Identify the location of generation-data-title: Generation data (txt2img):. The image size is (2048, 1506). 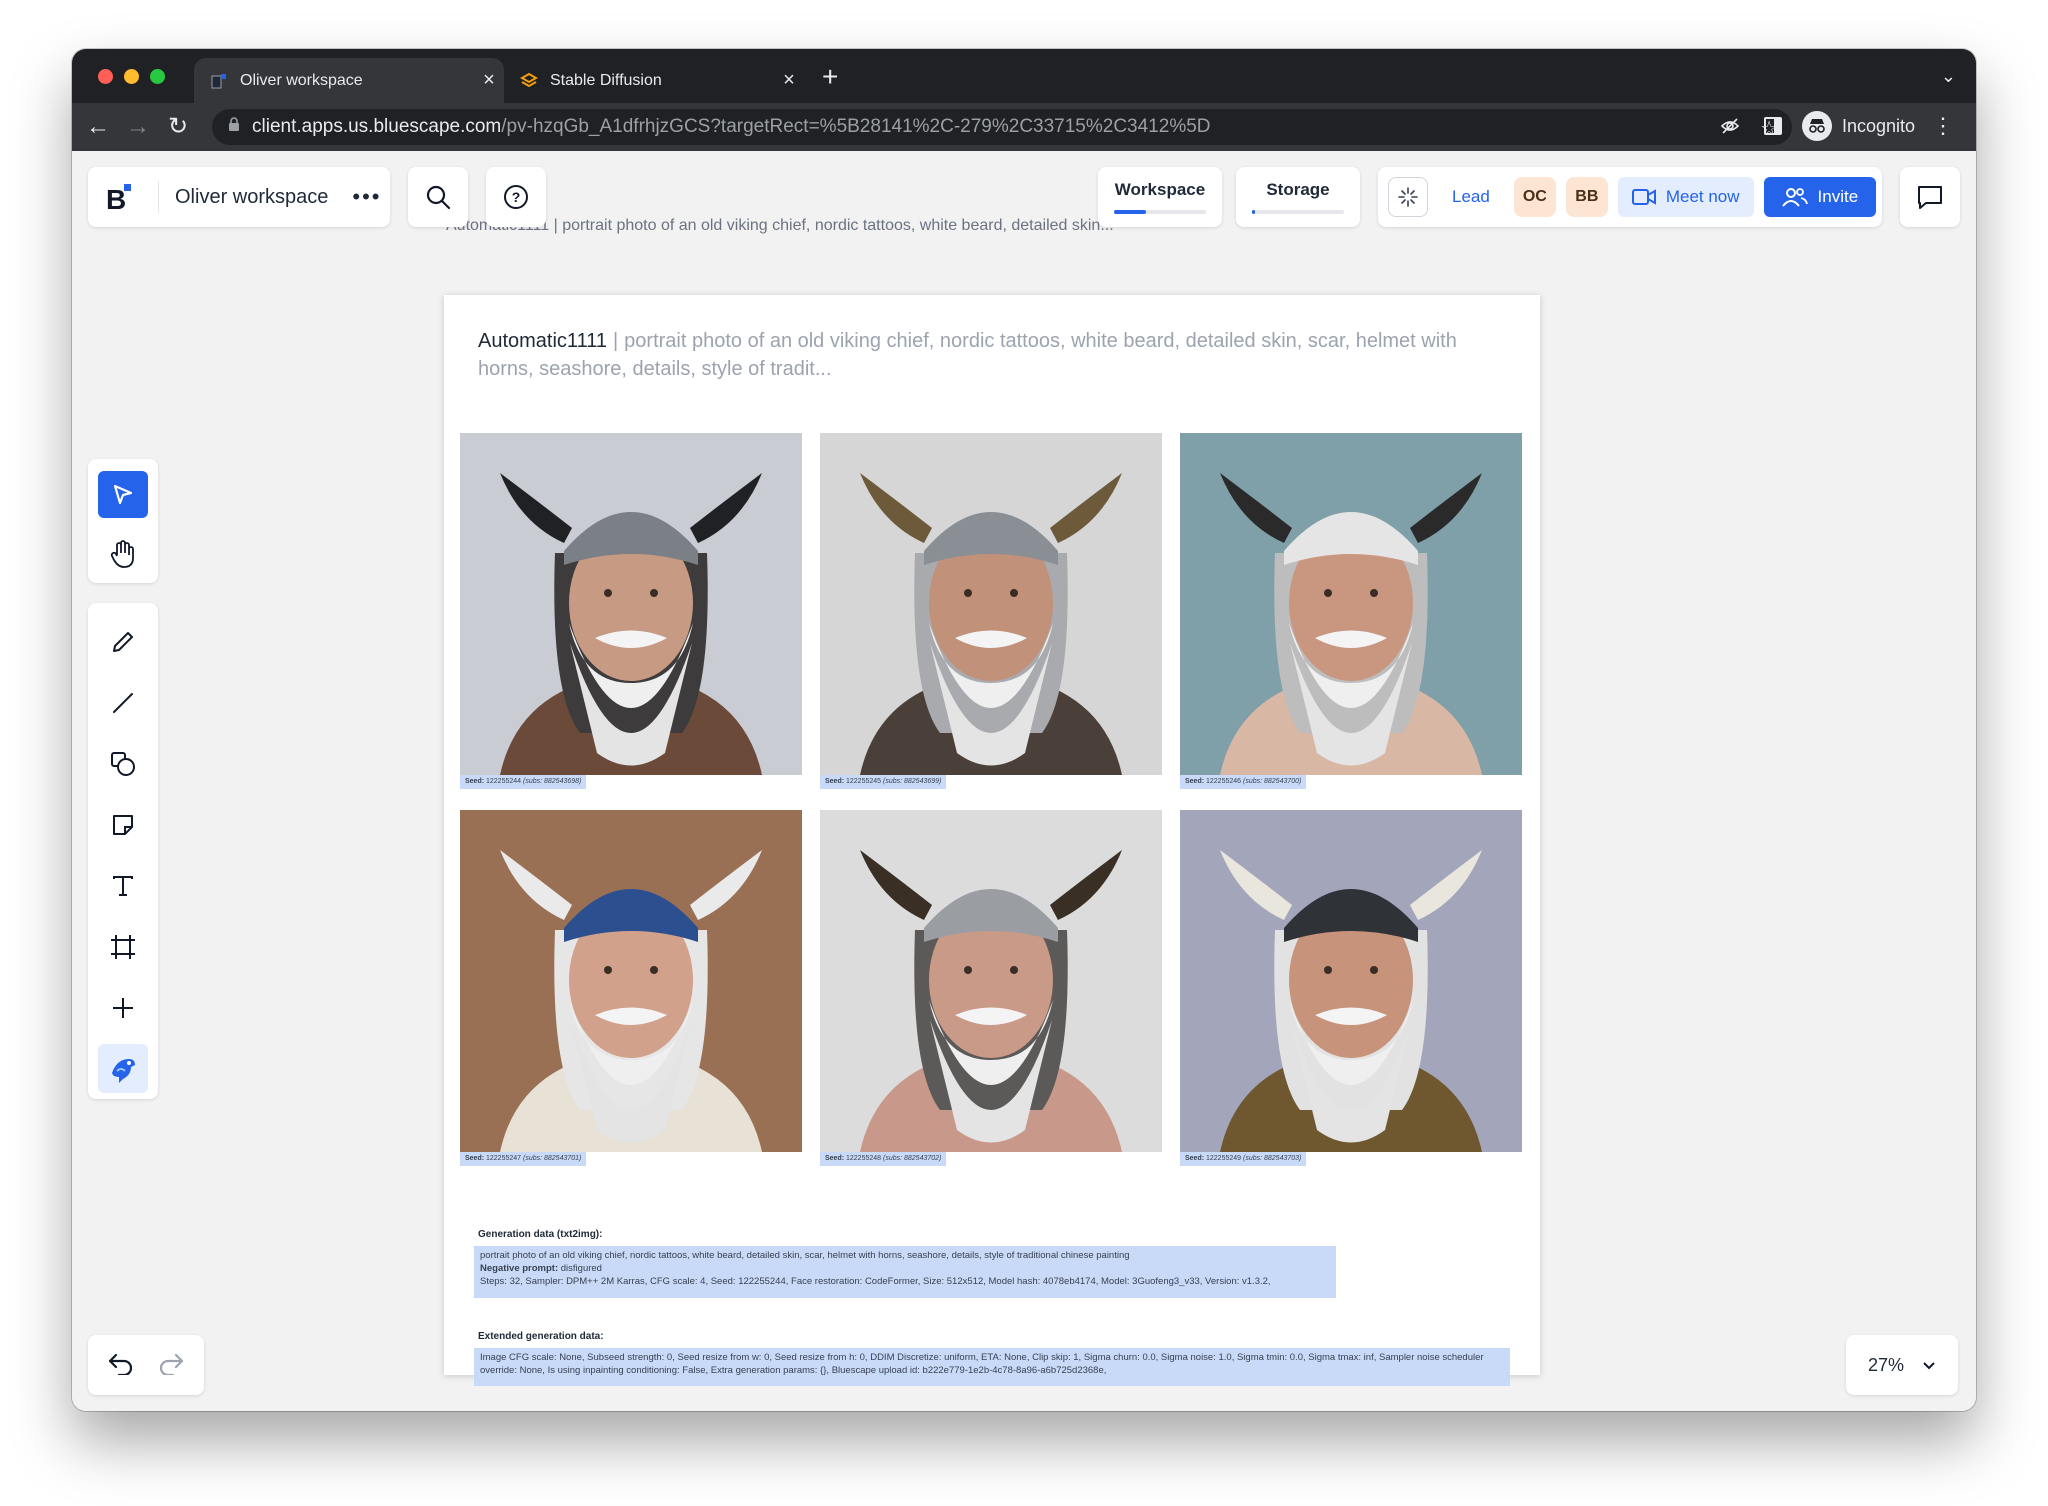
(540, 1234).